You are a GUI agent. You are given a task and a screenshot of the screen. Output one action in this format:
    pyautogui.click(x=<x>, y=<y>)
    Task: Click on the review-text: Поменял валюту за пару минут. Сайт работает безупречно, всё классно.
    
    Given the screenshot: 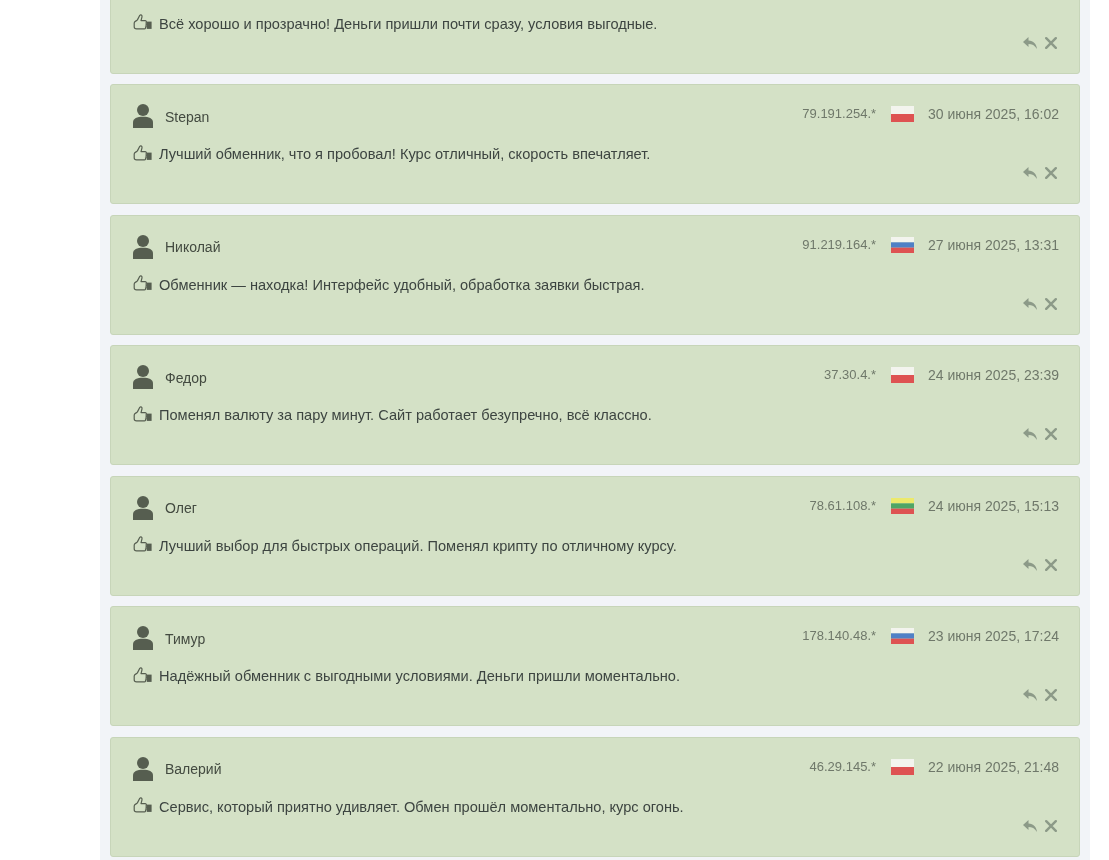 What is the action you would take?
    pyautogui.click(x=405, y=415)
    